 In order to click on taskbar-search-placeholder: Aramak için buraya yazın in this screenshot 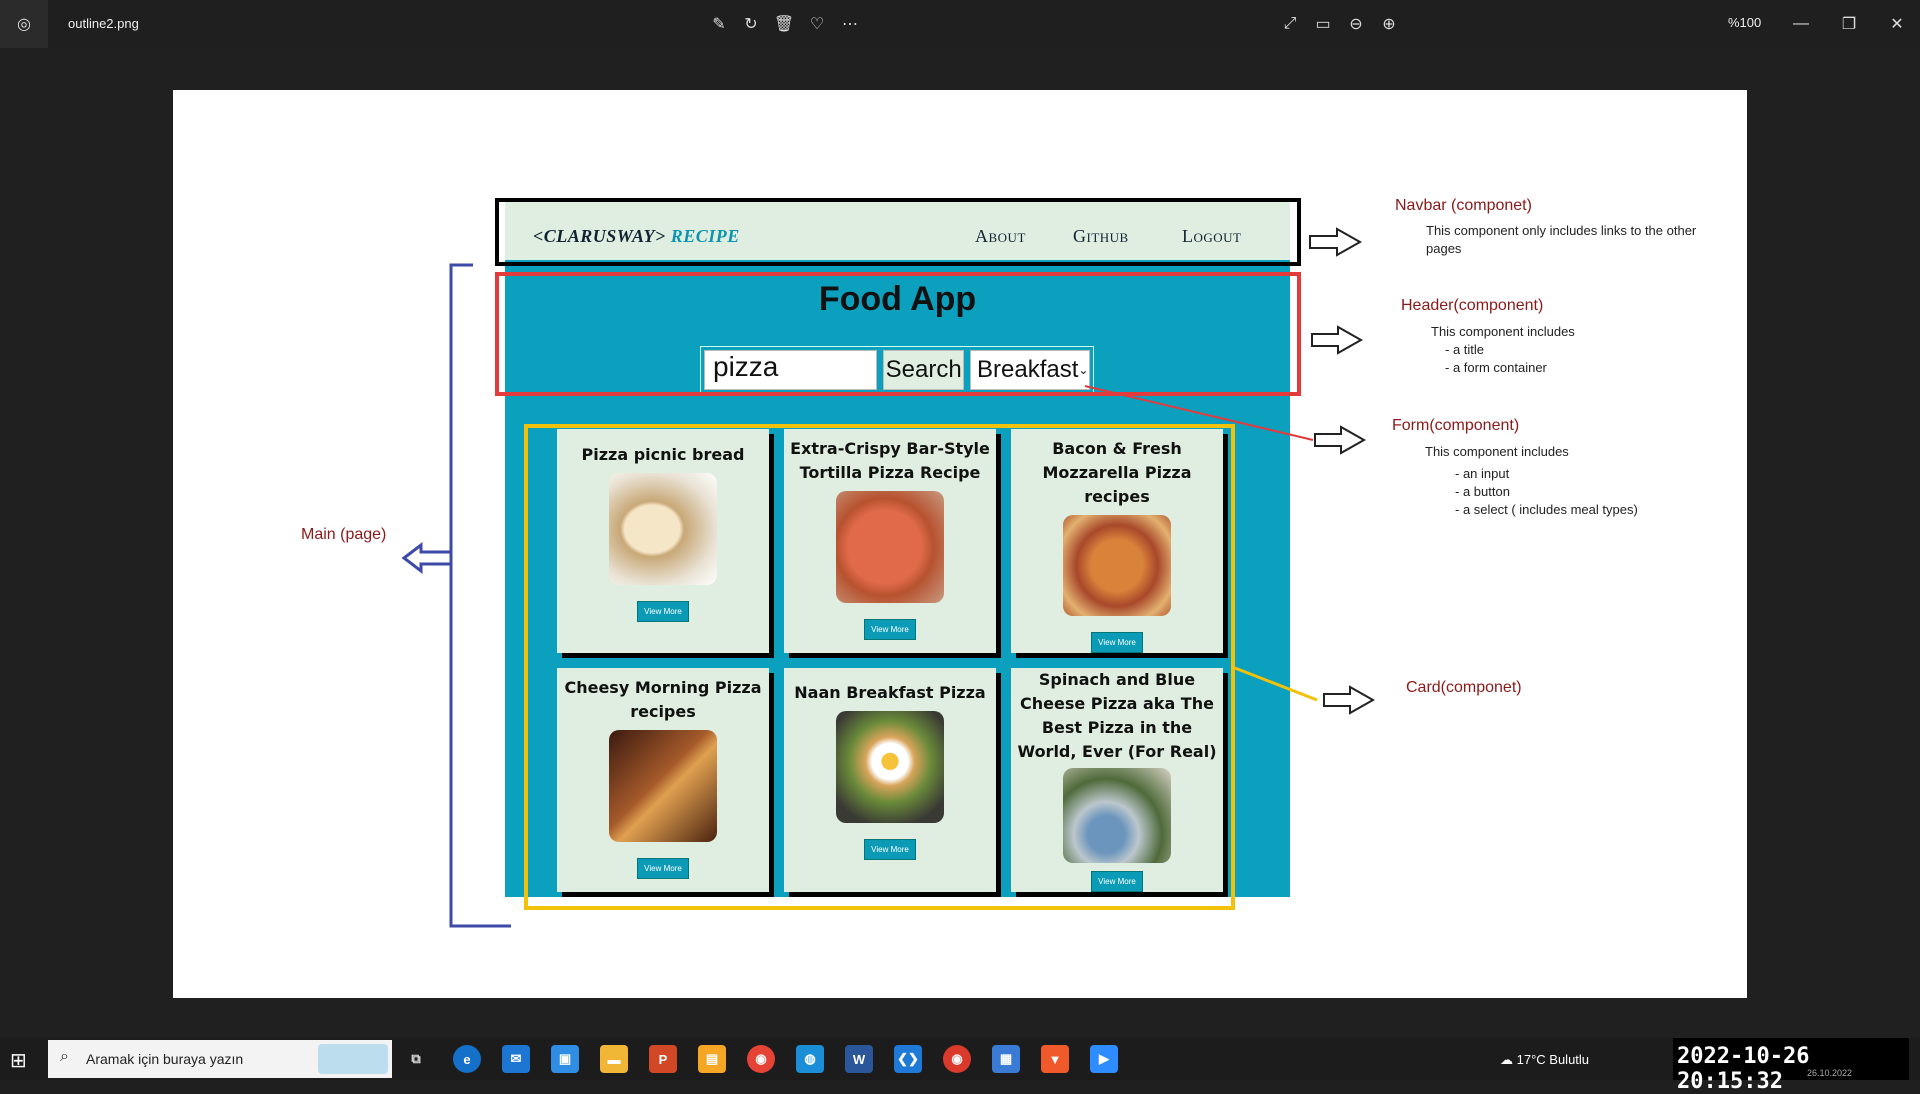, I will do `click(165, 1059)`.